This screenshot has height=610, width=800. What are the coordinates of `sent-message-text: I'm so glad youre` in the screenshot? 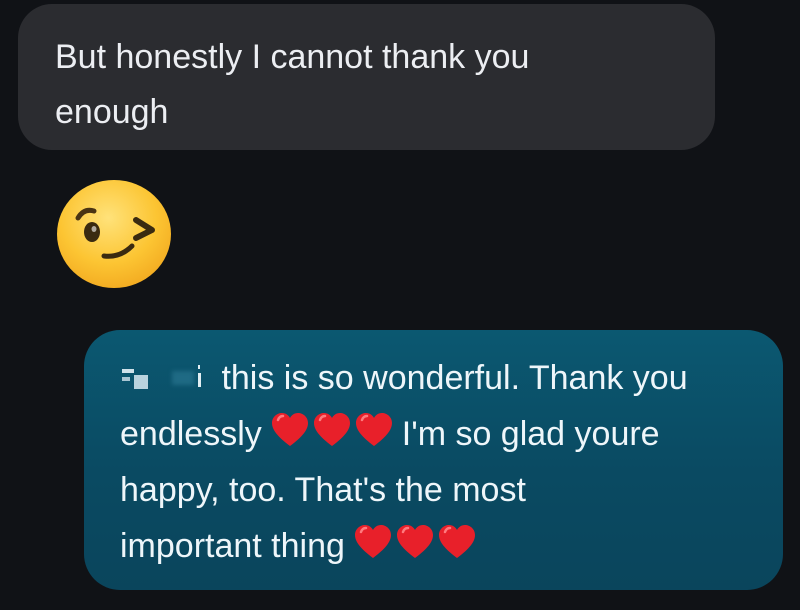 It's located at (530, 434).